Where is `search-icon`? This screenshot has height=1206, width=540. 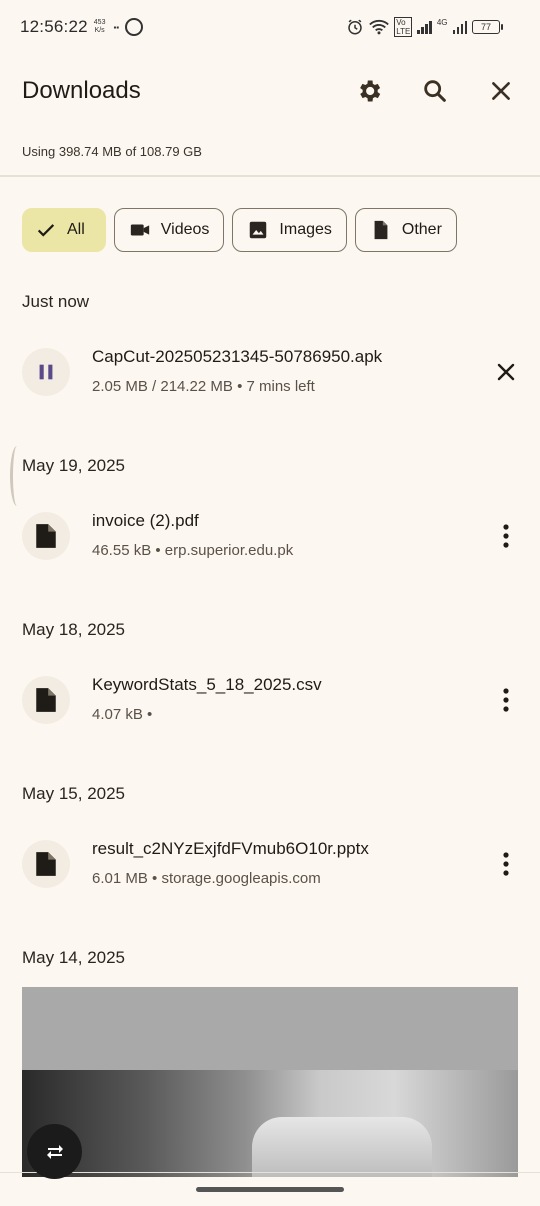 search-icon is located at coordinates (435, 91).